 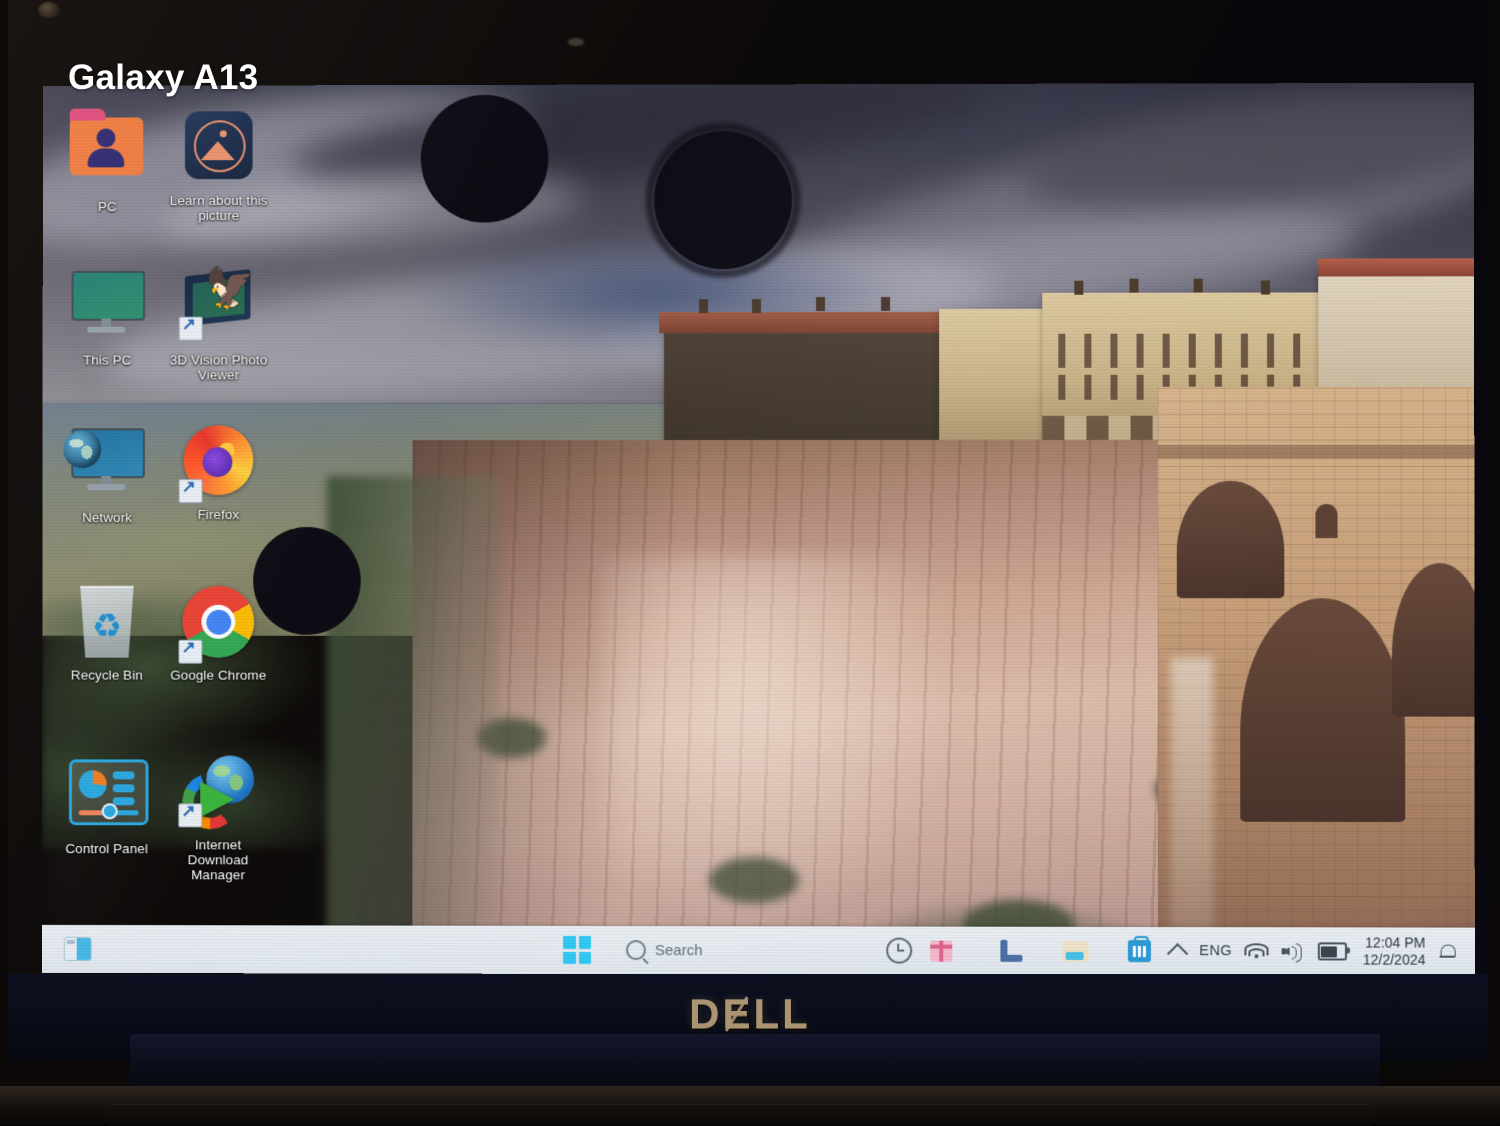 I want to click on bezel-screw, so click(x=49, y=10).